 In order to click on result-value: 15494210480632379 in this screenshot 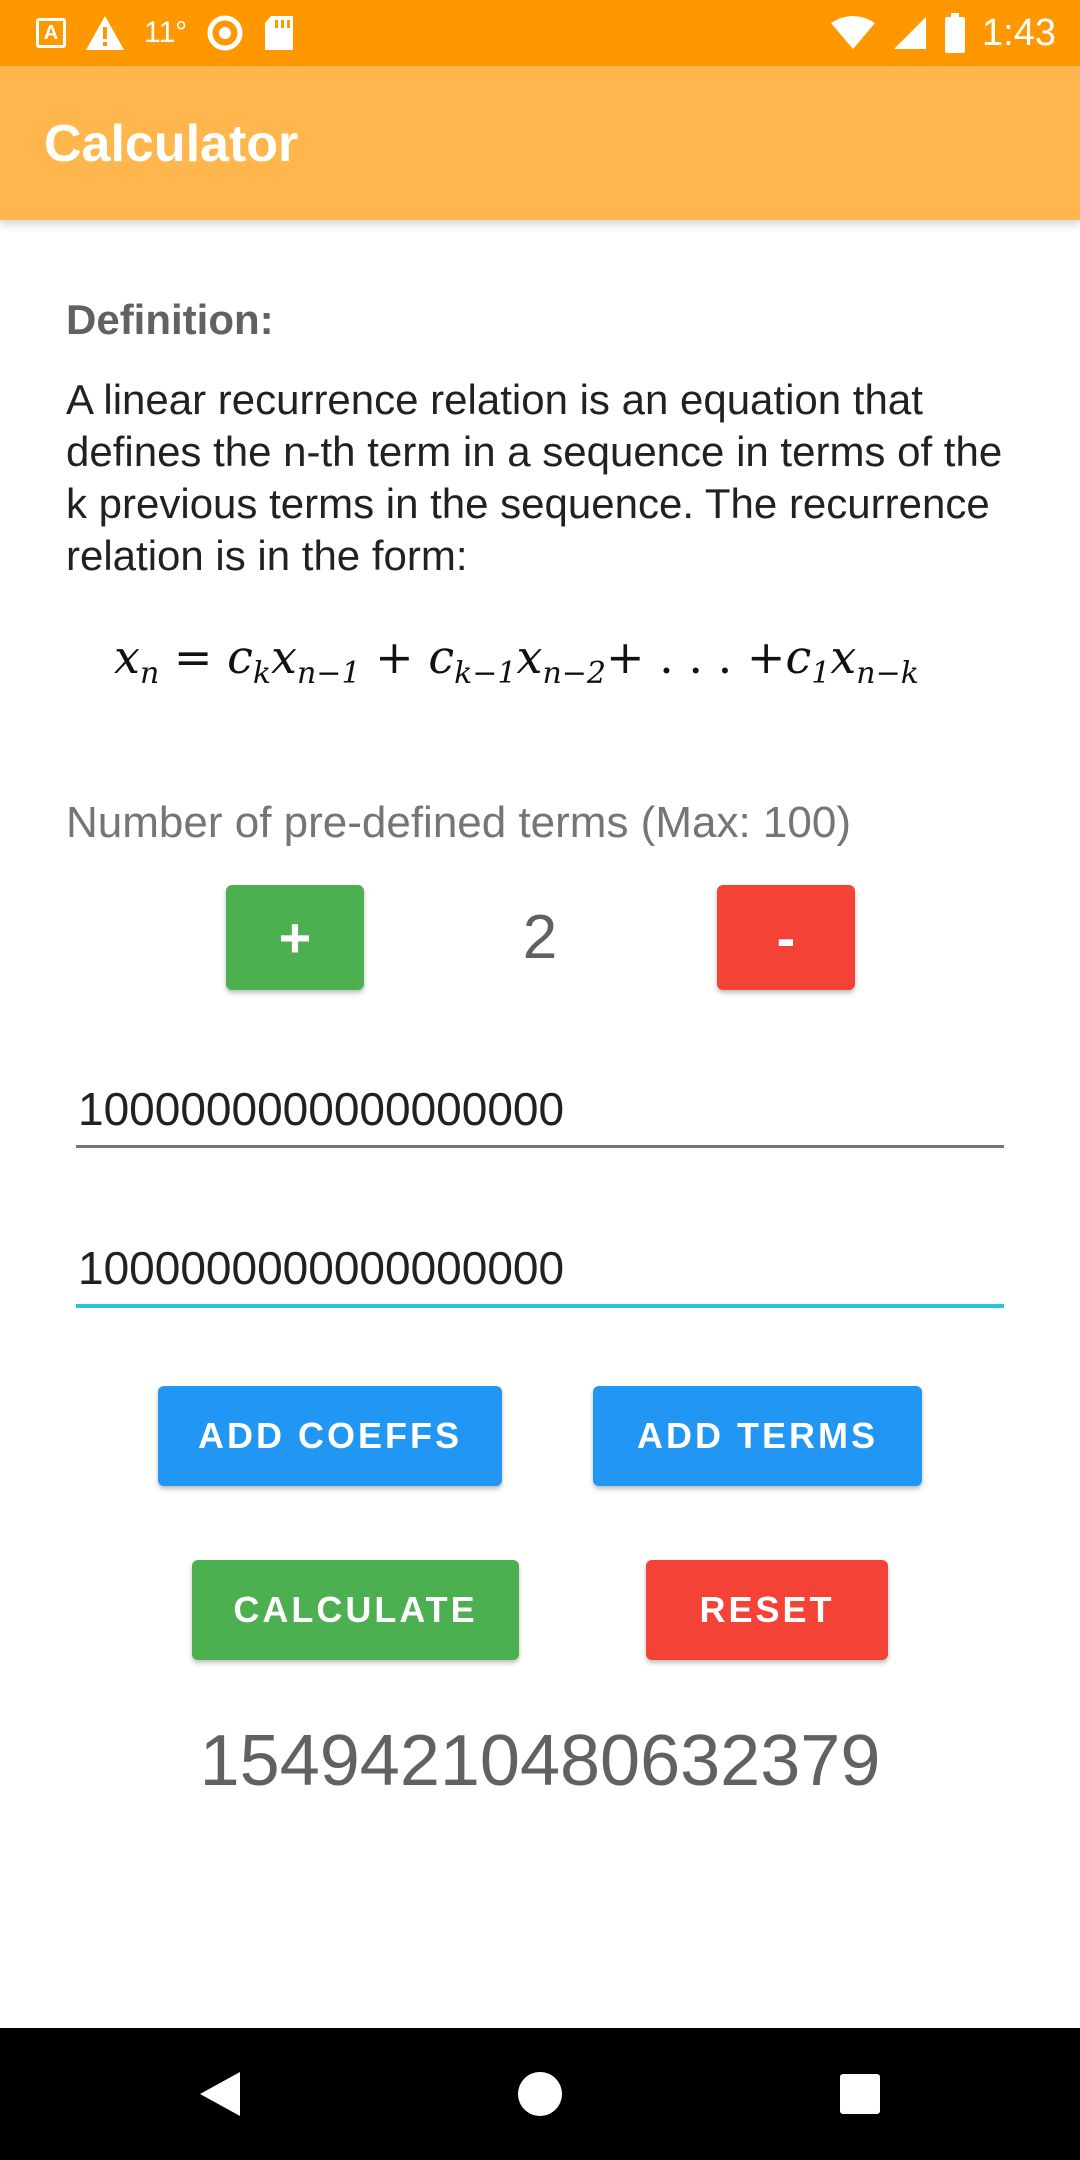, I will do `click(540, 1761)`.